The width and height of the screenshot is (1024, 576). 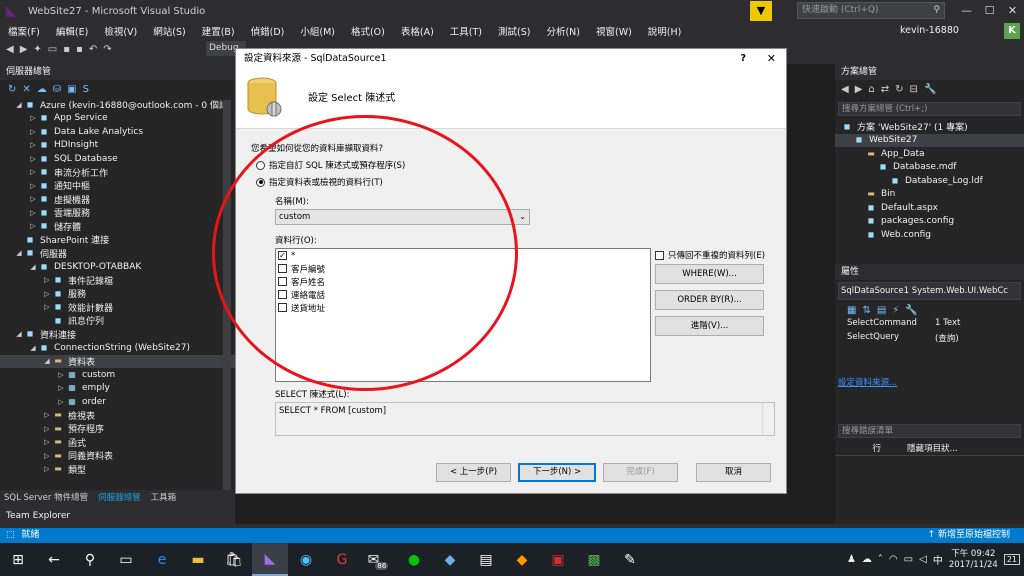 What do you see at coordinates (117, 375) in the screenshot?
I see `tree-node: ▷ ▦ custom` at bounding box center [117, 375].